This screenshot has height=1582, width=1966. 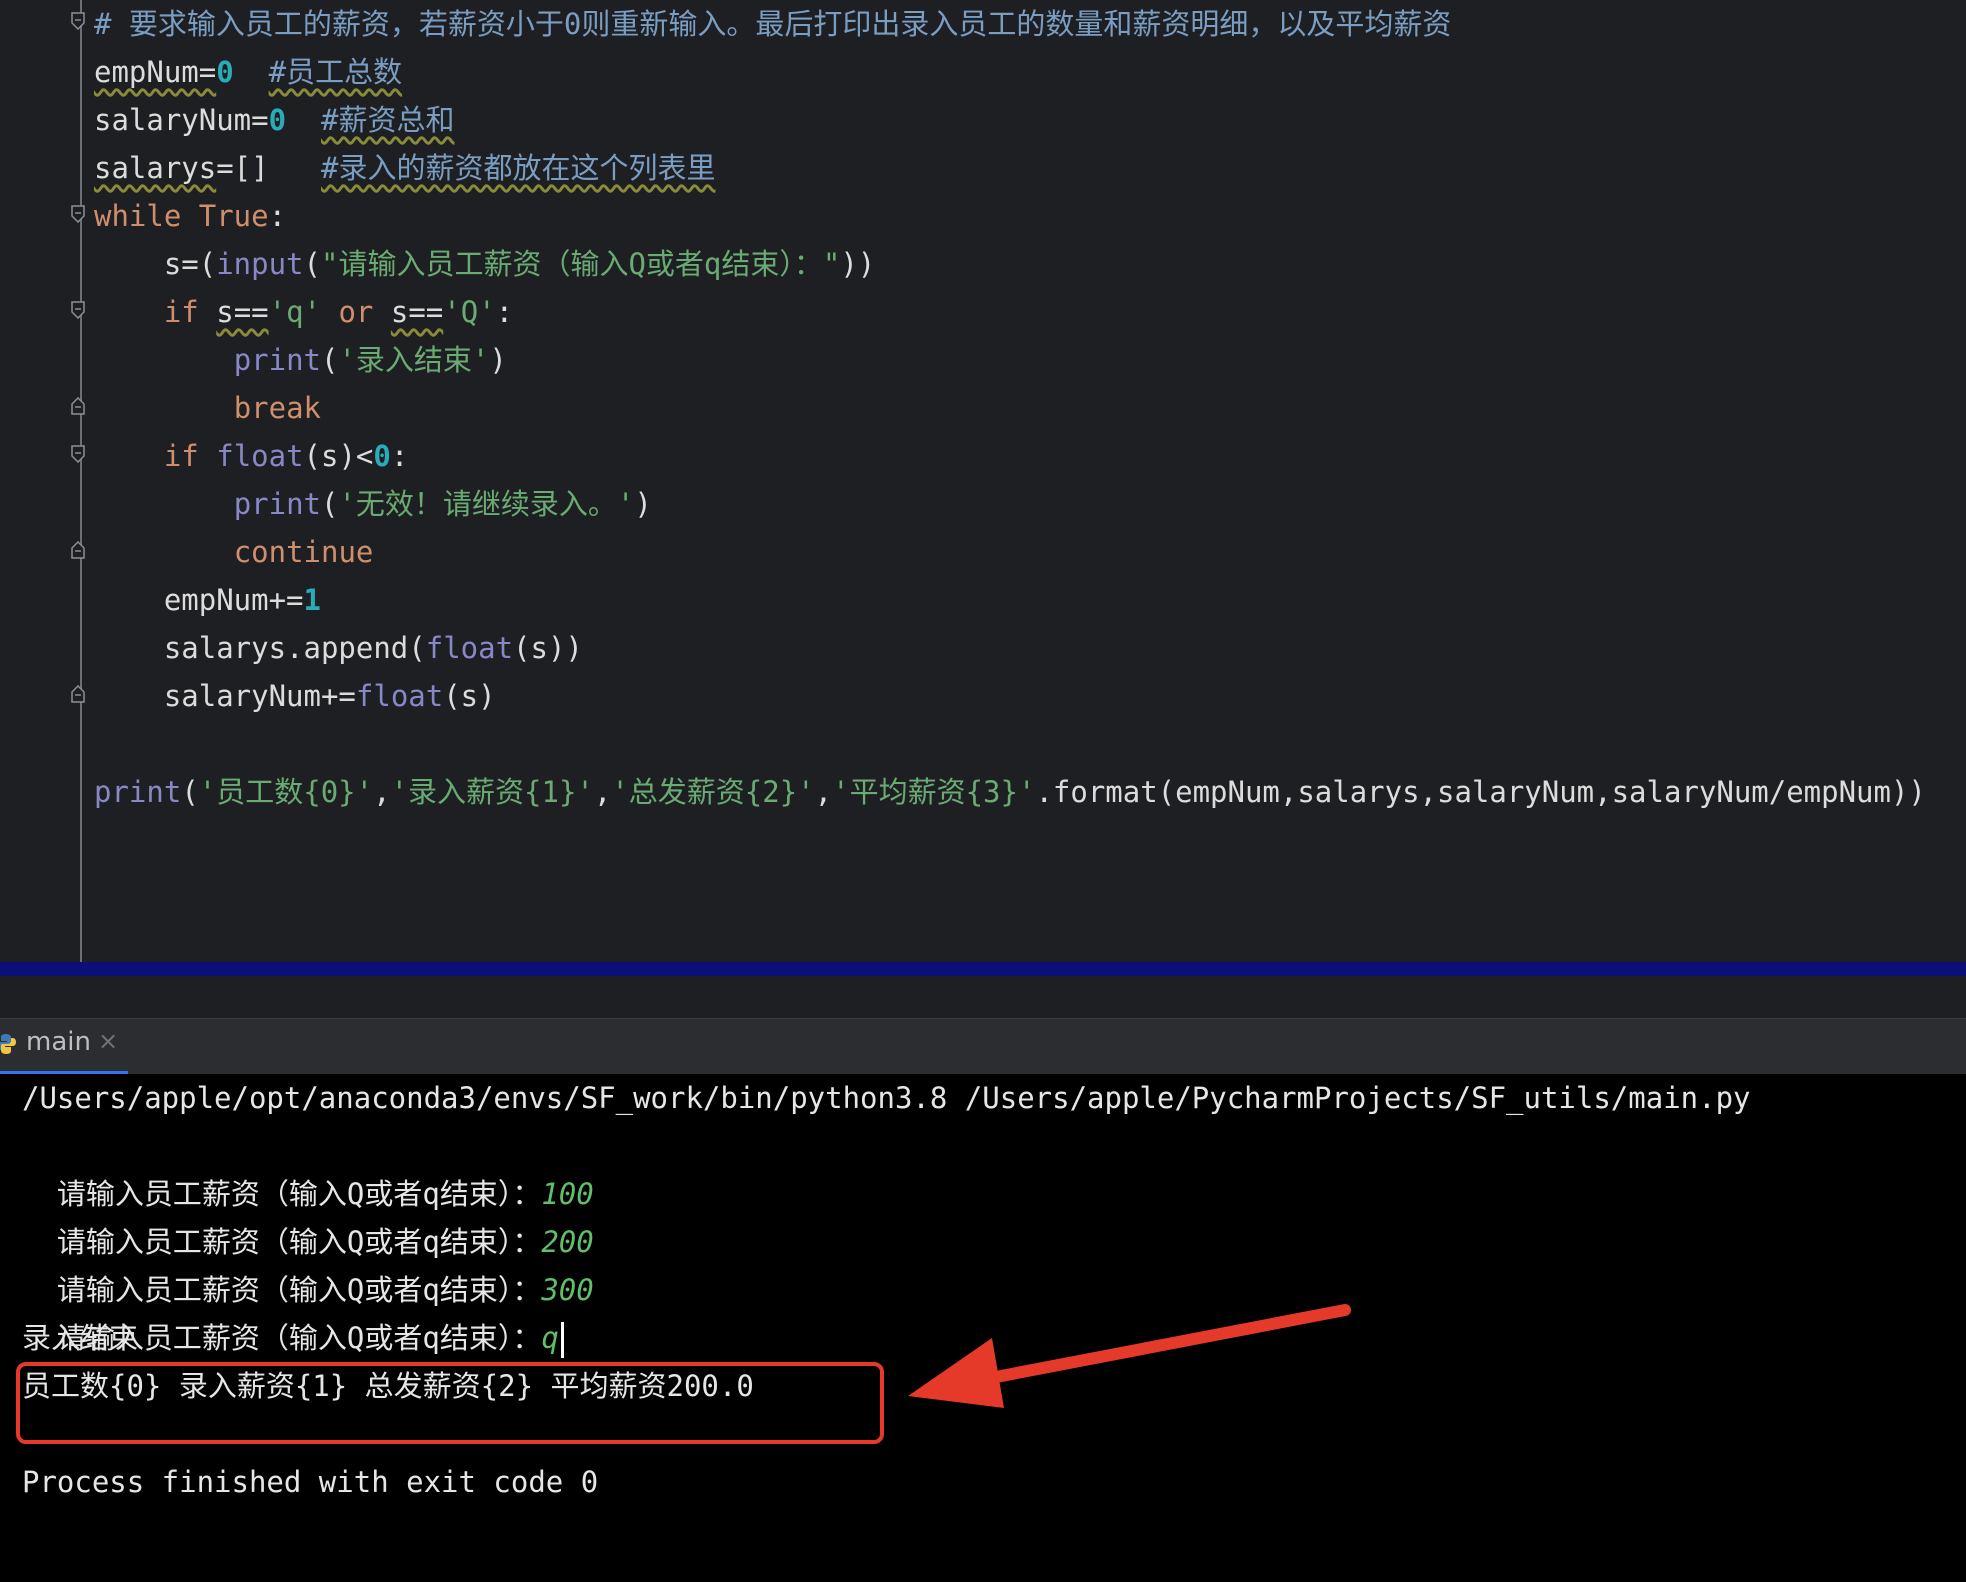 I want to click on code-token: or, so click(x=356, y=312).